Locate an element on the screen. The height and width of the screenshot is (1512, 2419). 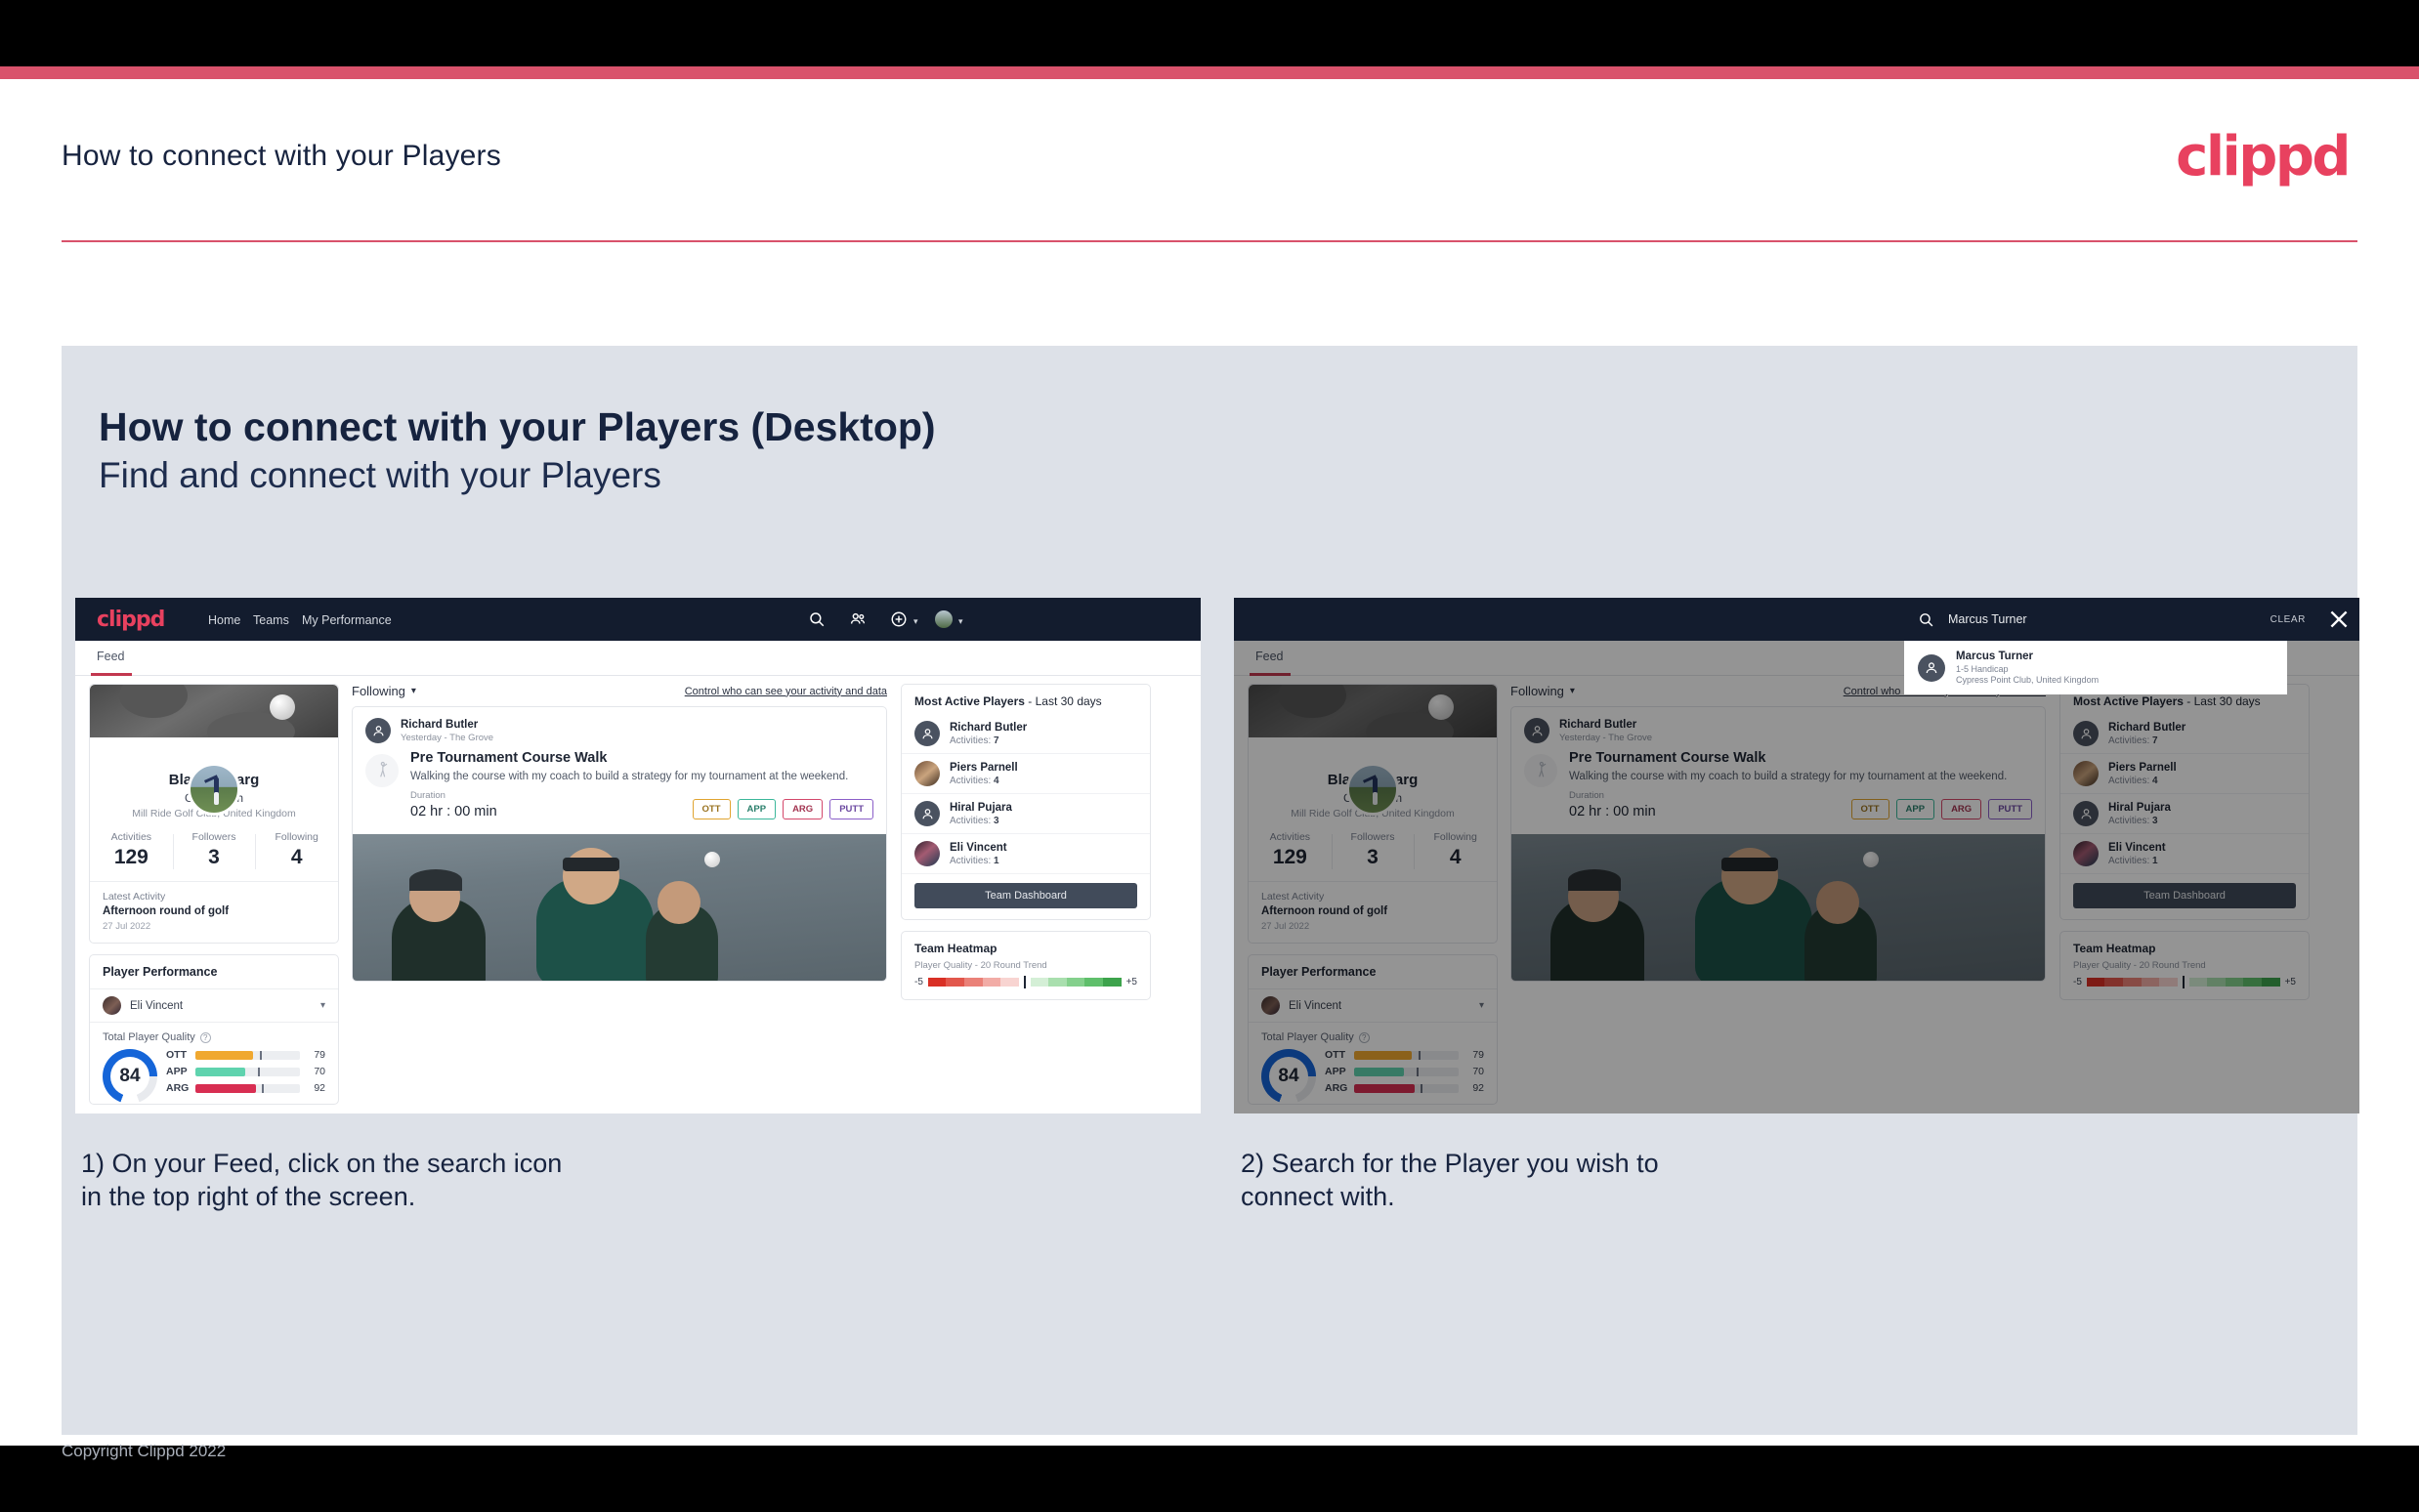
tpq-label: Total Player Quality is located at coordinates (149, 1037).